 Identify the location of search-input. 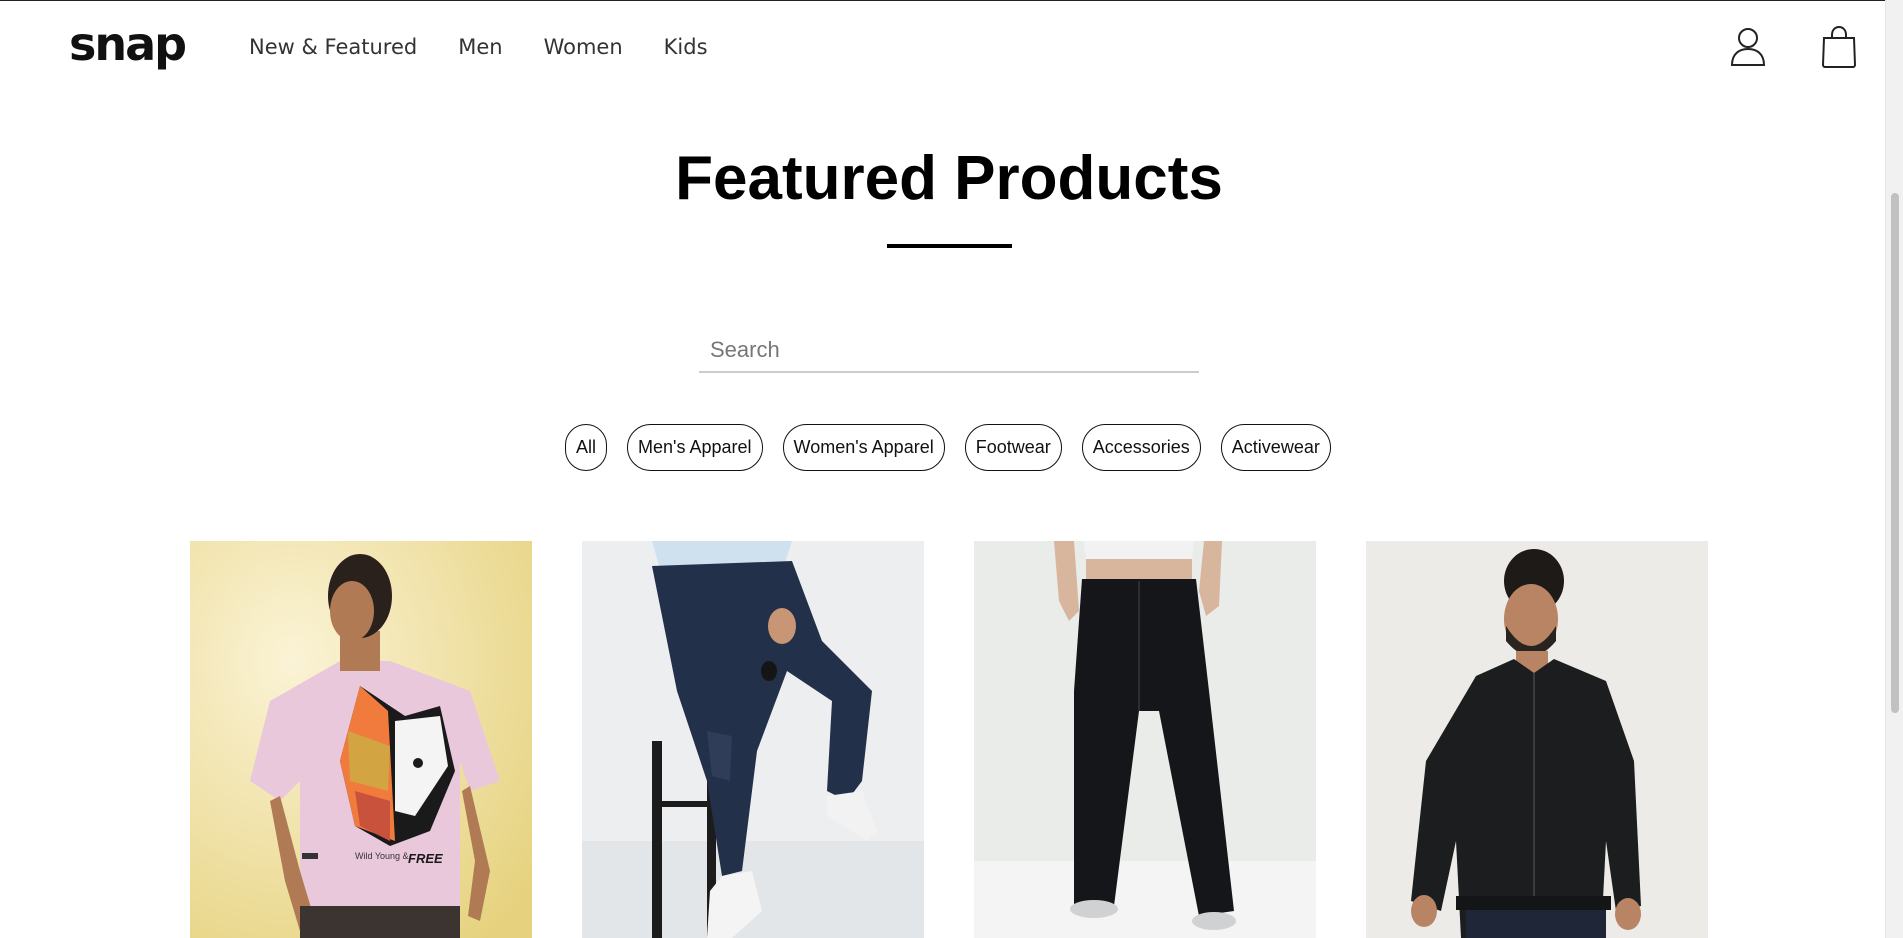
(949, 350).